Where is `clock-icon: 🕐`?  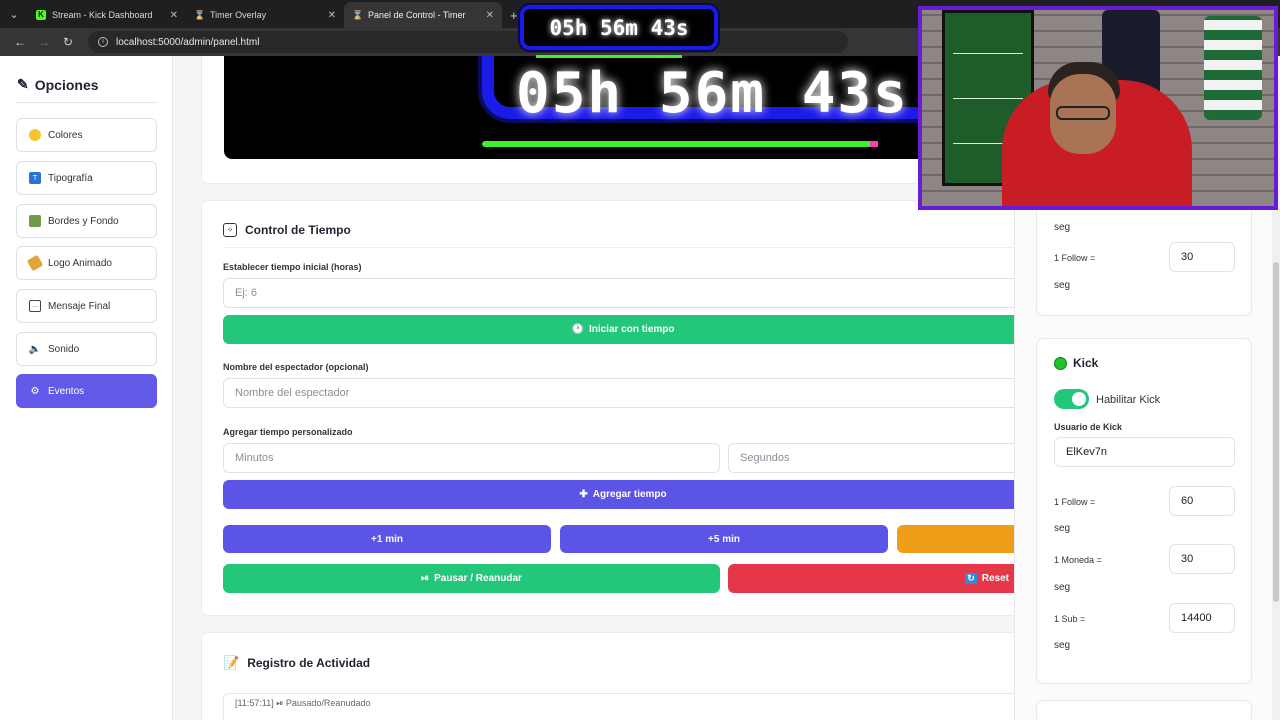
clock-icon: 🕐 is located at coordinates (577, 329).